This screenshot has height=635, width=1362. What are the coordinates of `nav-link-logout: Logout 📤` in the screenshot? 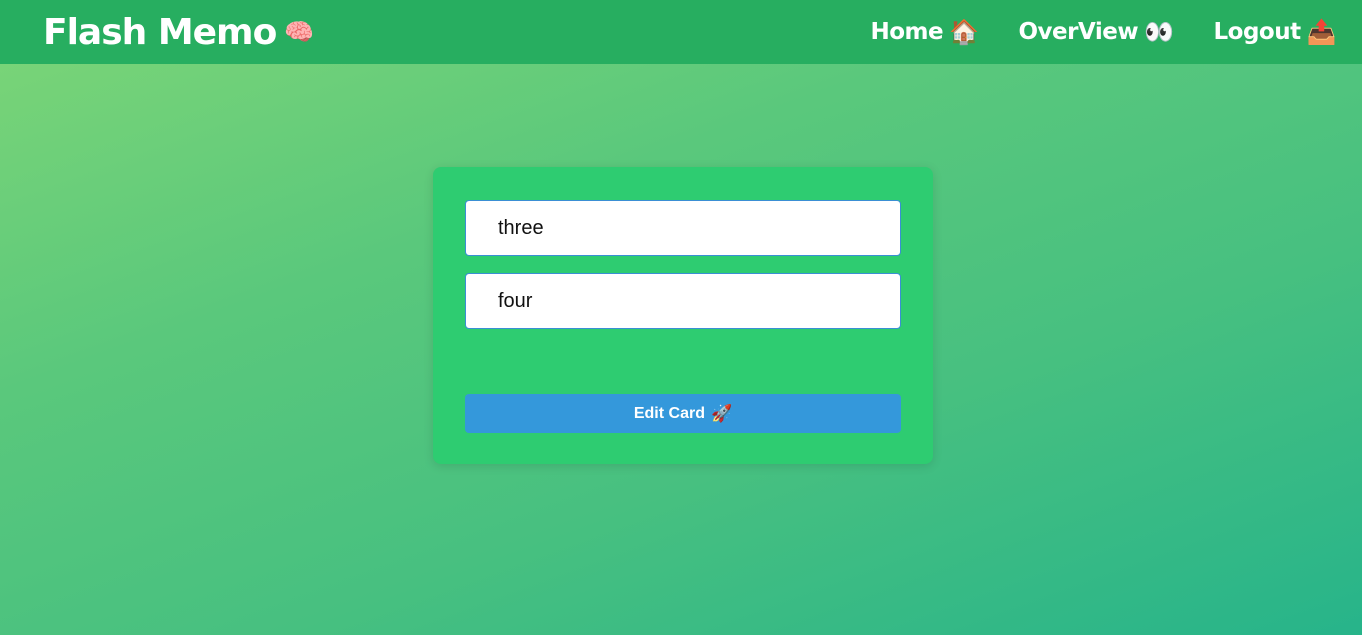 It's located at (1275, 32).